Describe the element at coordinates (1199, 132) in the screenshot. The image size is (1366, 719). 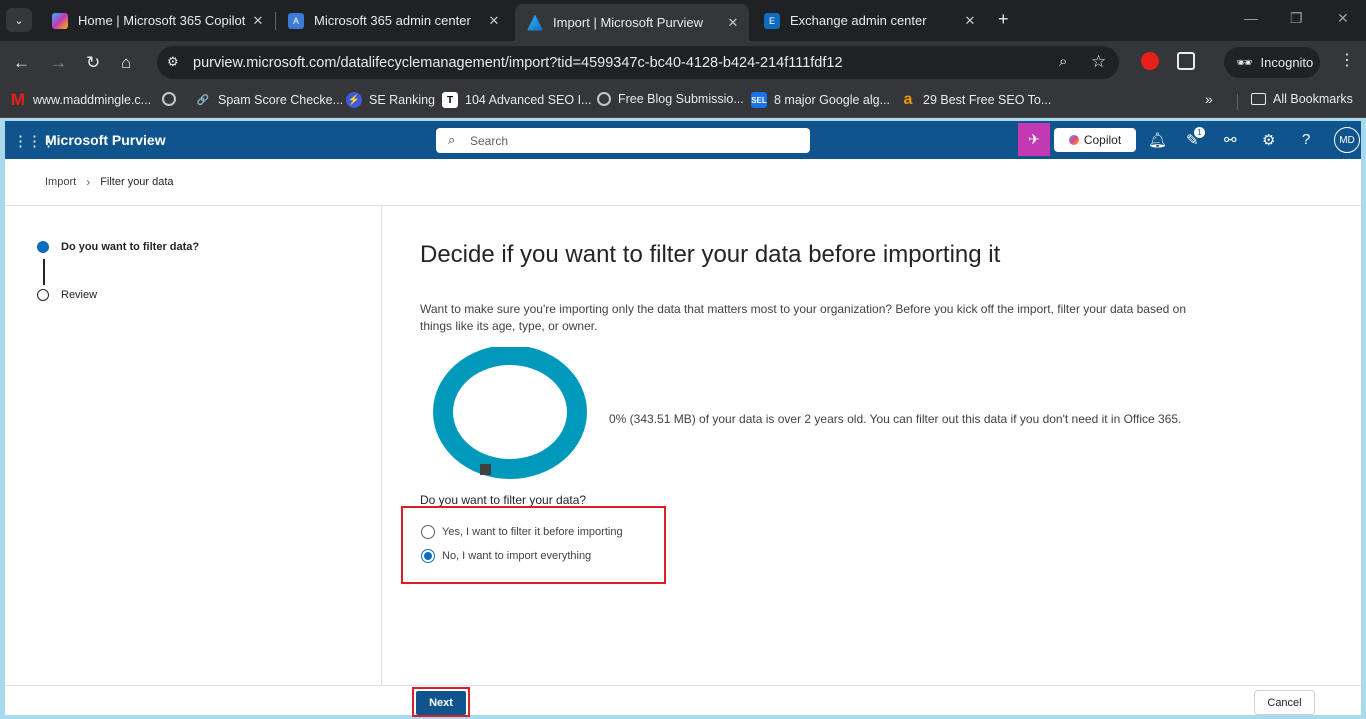
I see `notification-badge: 1` at that location.